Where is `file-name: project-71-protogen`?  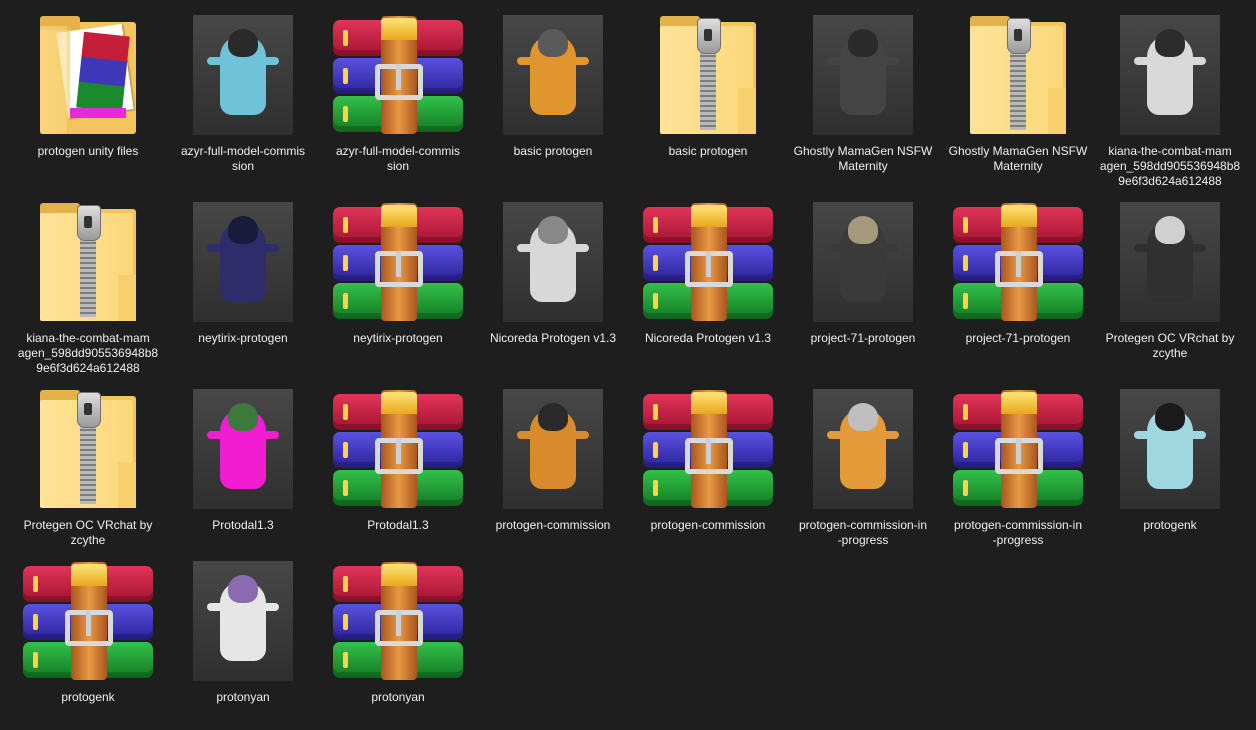
file-name: project-71-protogen is located at coordinates (1018, 338).